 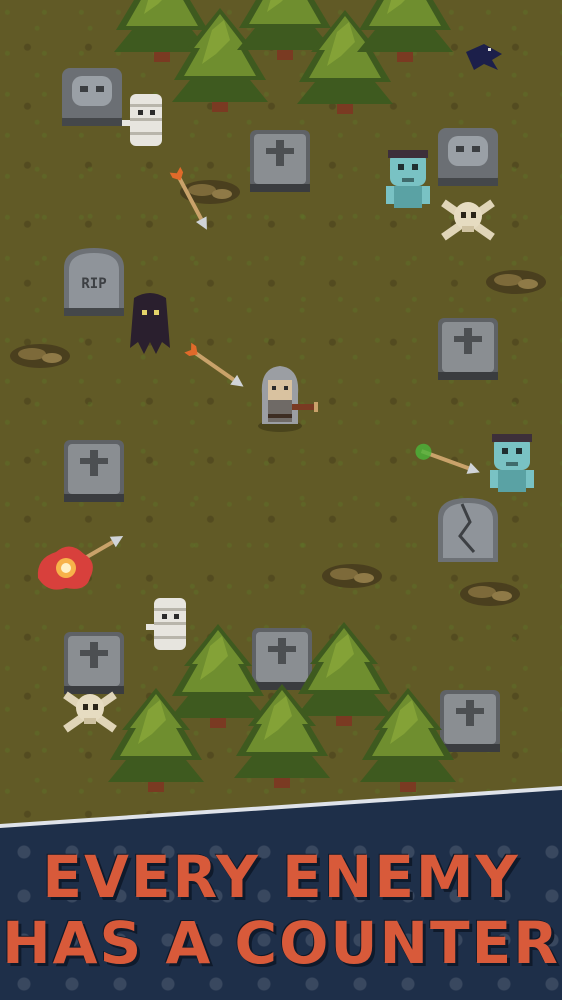 What do you see at coordinates (150, 323) in the screenshot?
I see `shadow-ghost-enemy` at bounding box center [150, 323].